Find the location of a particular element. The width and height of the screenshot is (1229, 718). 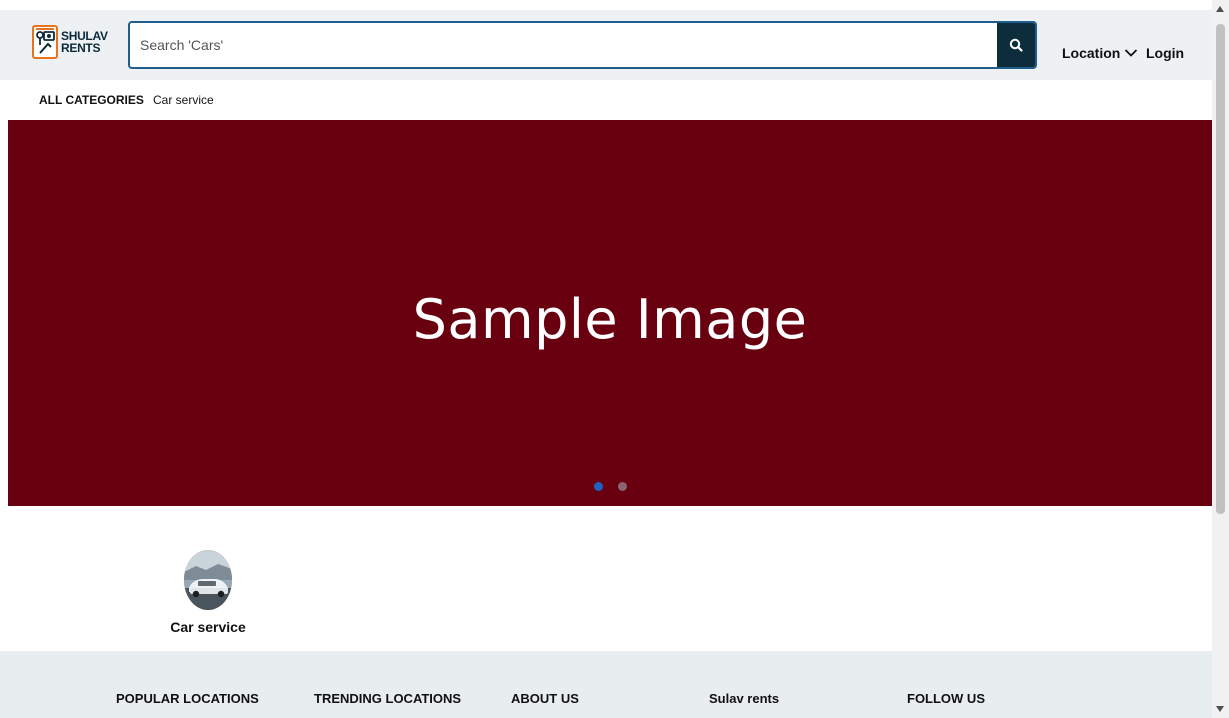

footer-follow-us: FOLLOW US is located at coordinates (946, 698).